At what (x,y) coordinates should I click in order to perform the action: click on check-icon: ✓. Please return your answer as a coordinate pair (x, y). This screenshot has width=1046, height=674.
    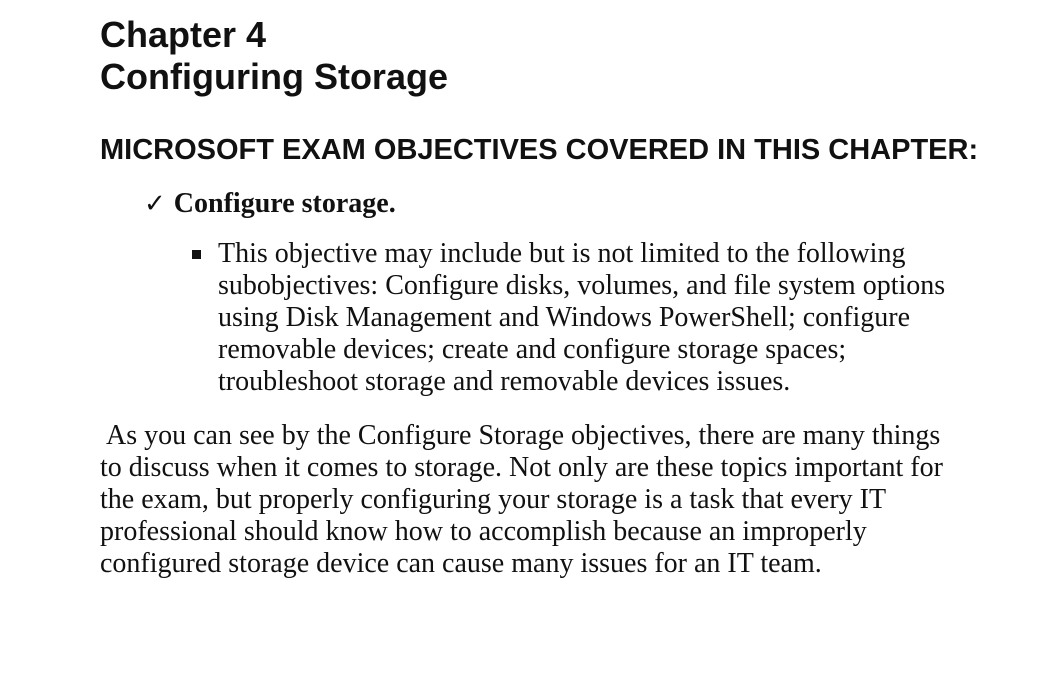
    Looking at the image, I should click on (155, 204).